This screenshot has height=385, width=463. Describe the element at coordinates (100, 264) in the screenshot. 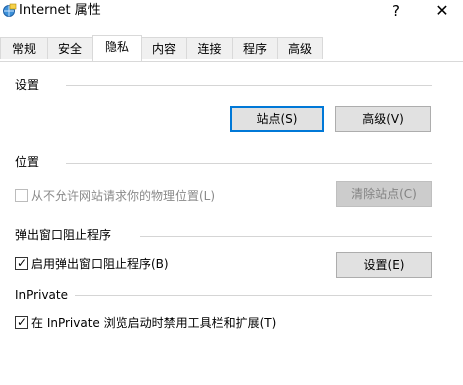

I see `enable-popup-blocker-label: 启用弹出窗口阻止程序(B)` at that location.